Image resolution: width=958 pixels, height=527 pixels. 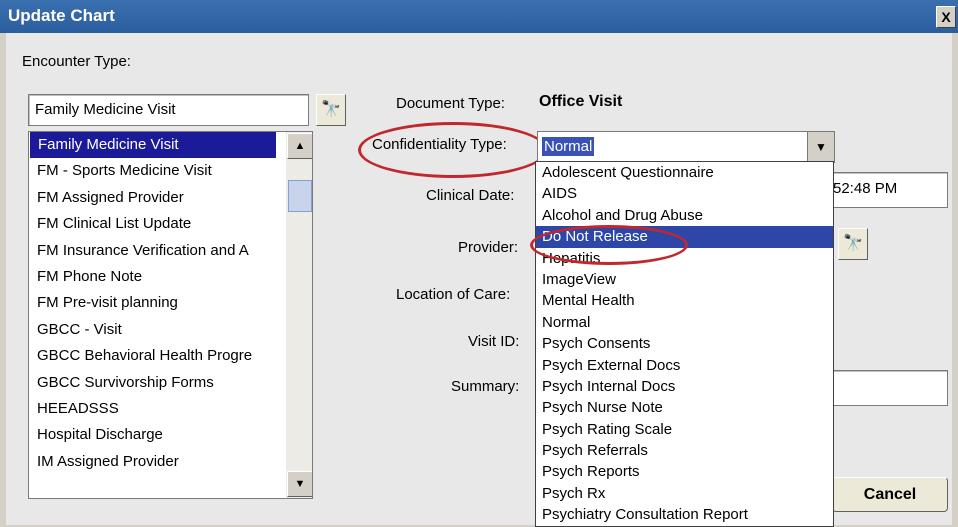 What do you see at coordinates (153, 251) in the screenshot?
I see `list-item: FM Insurance Verification and A` at bounding box center [153, 251].